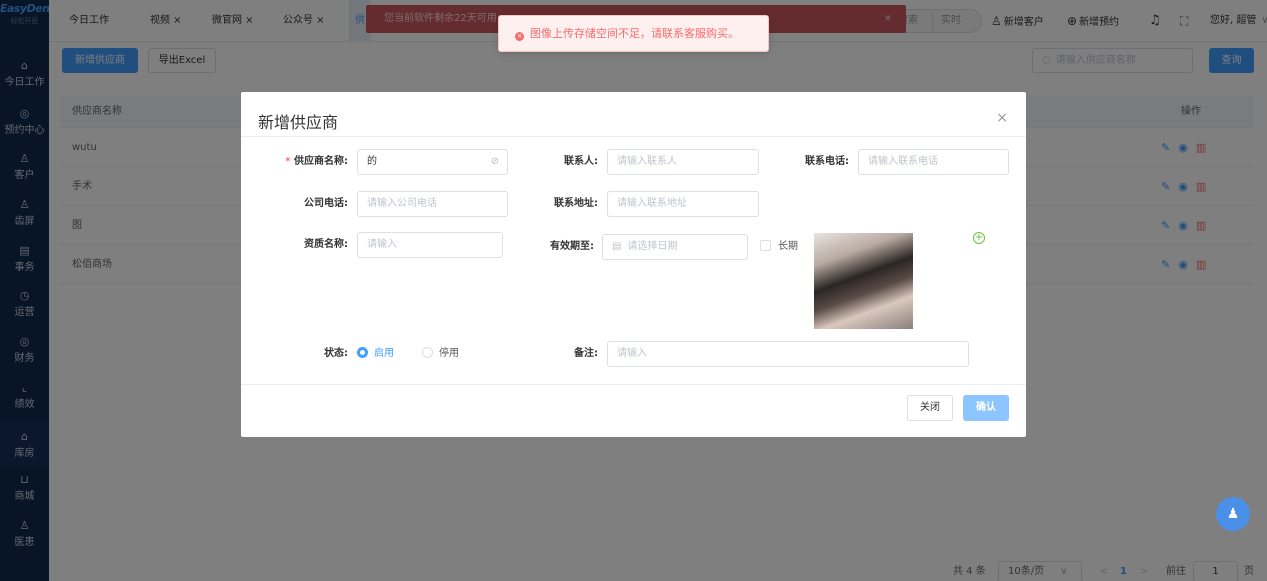  What do you see at coordinates (633, 384) in the screenshot?
I see `dialog-footer-divider` at bounding box center [633, 384].